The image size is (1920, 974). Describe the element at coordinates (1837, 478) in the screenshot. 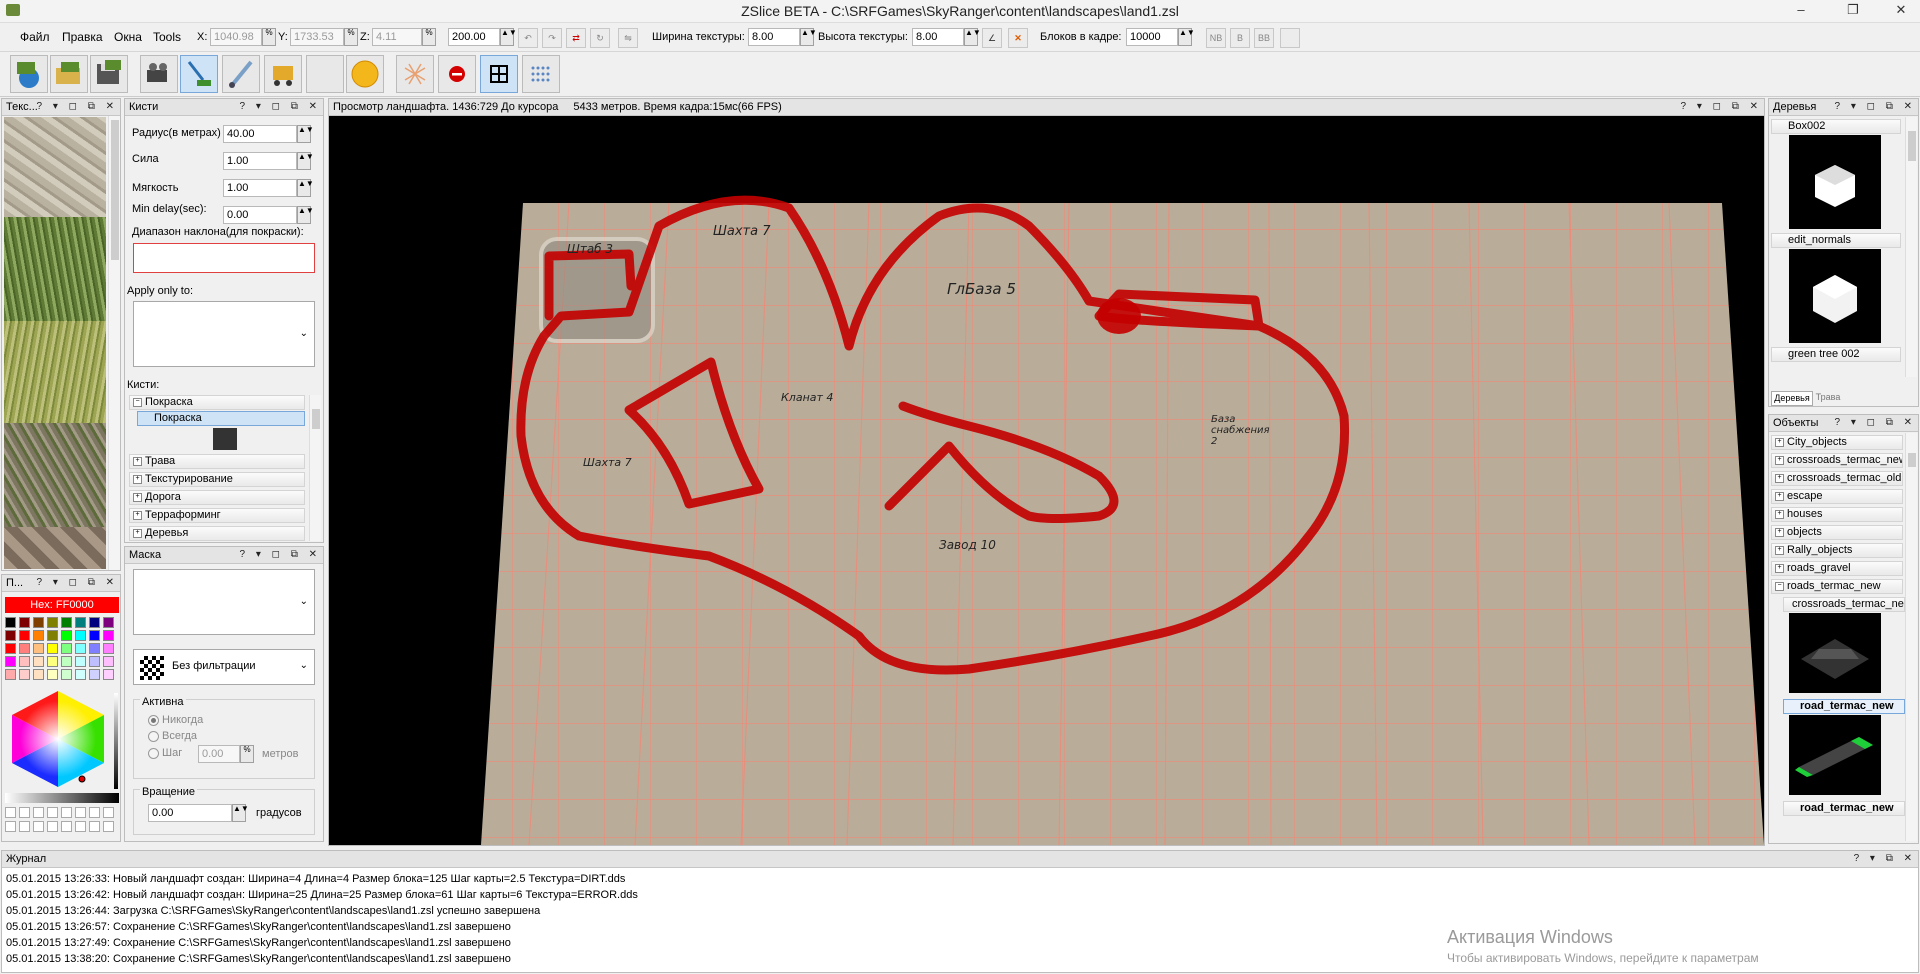

I see `object-category-crossroads-old: + crossroads_termac_old` at that location.